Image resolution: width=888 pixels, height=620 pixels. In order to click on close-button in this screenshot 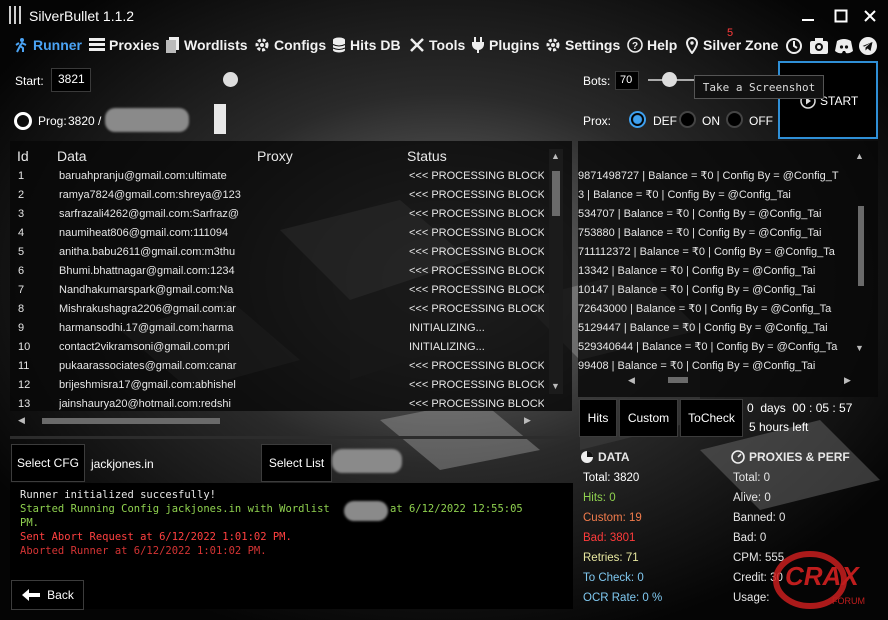, I will do `click(870, 16)`.